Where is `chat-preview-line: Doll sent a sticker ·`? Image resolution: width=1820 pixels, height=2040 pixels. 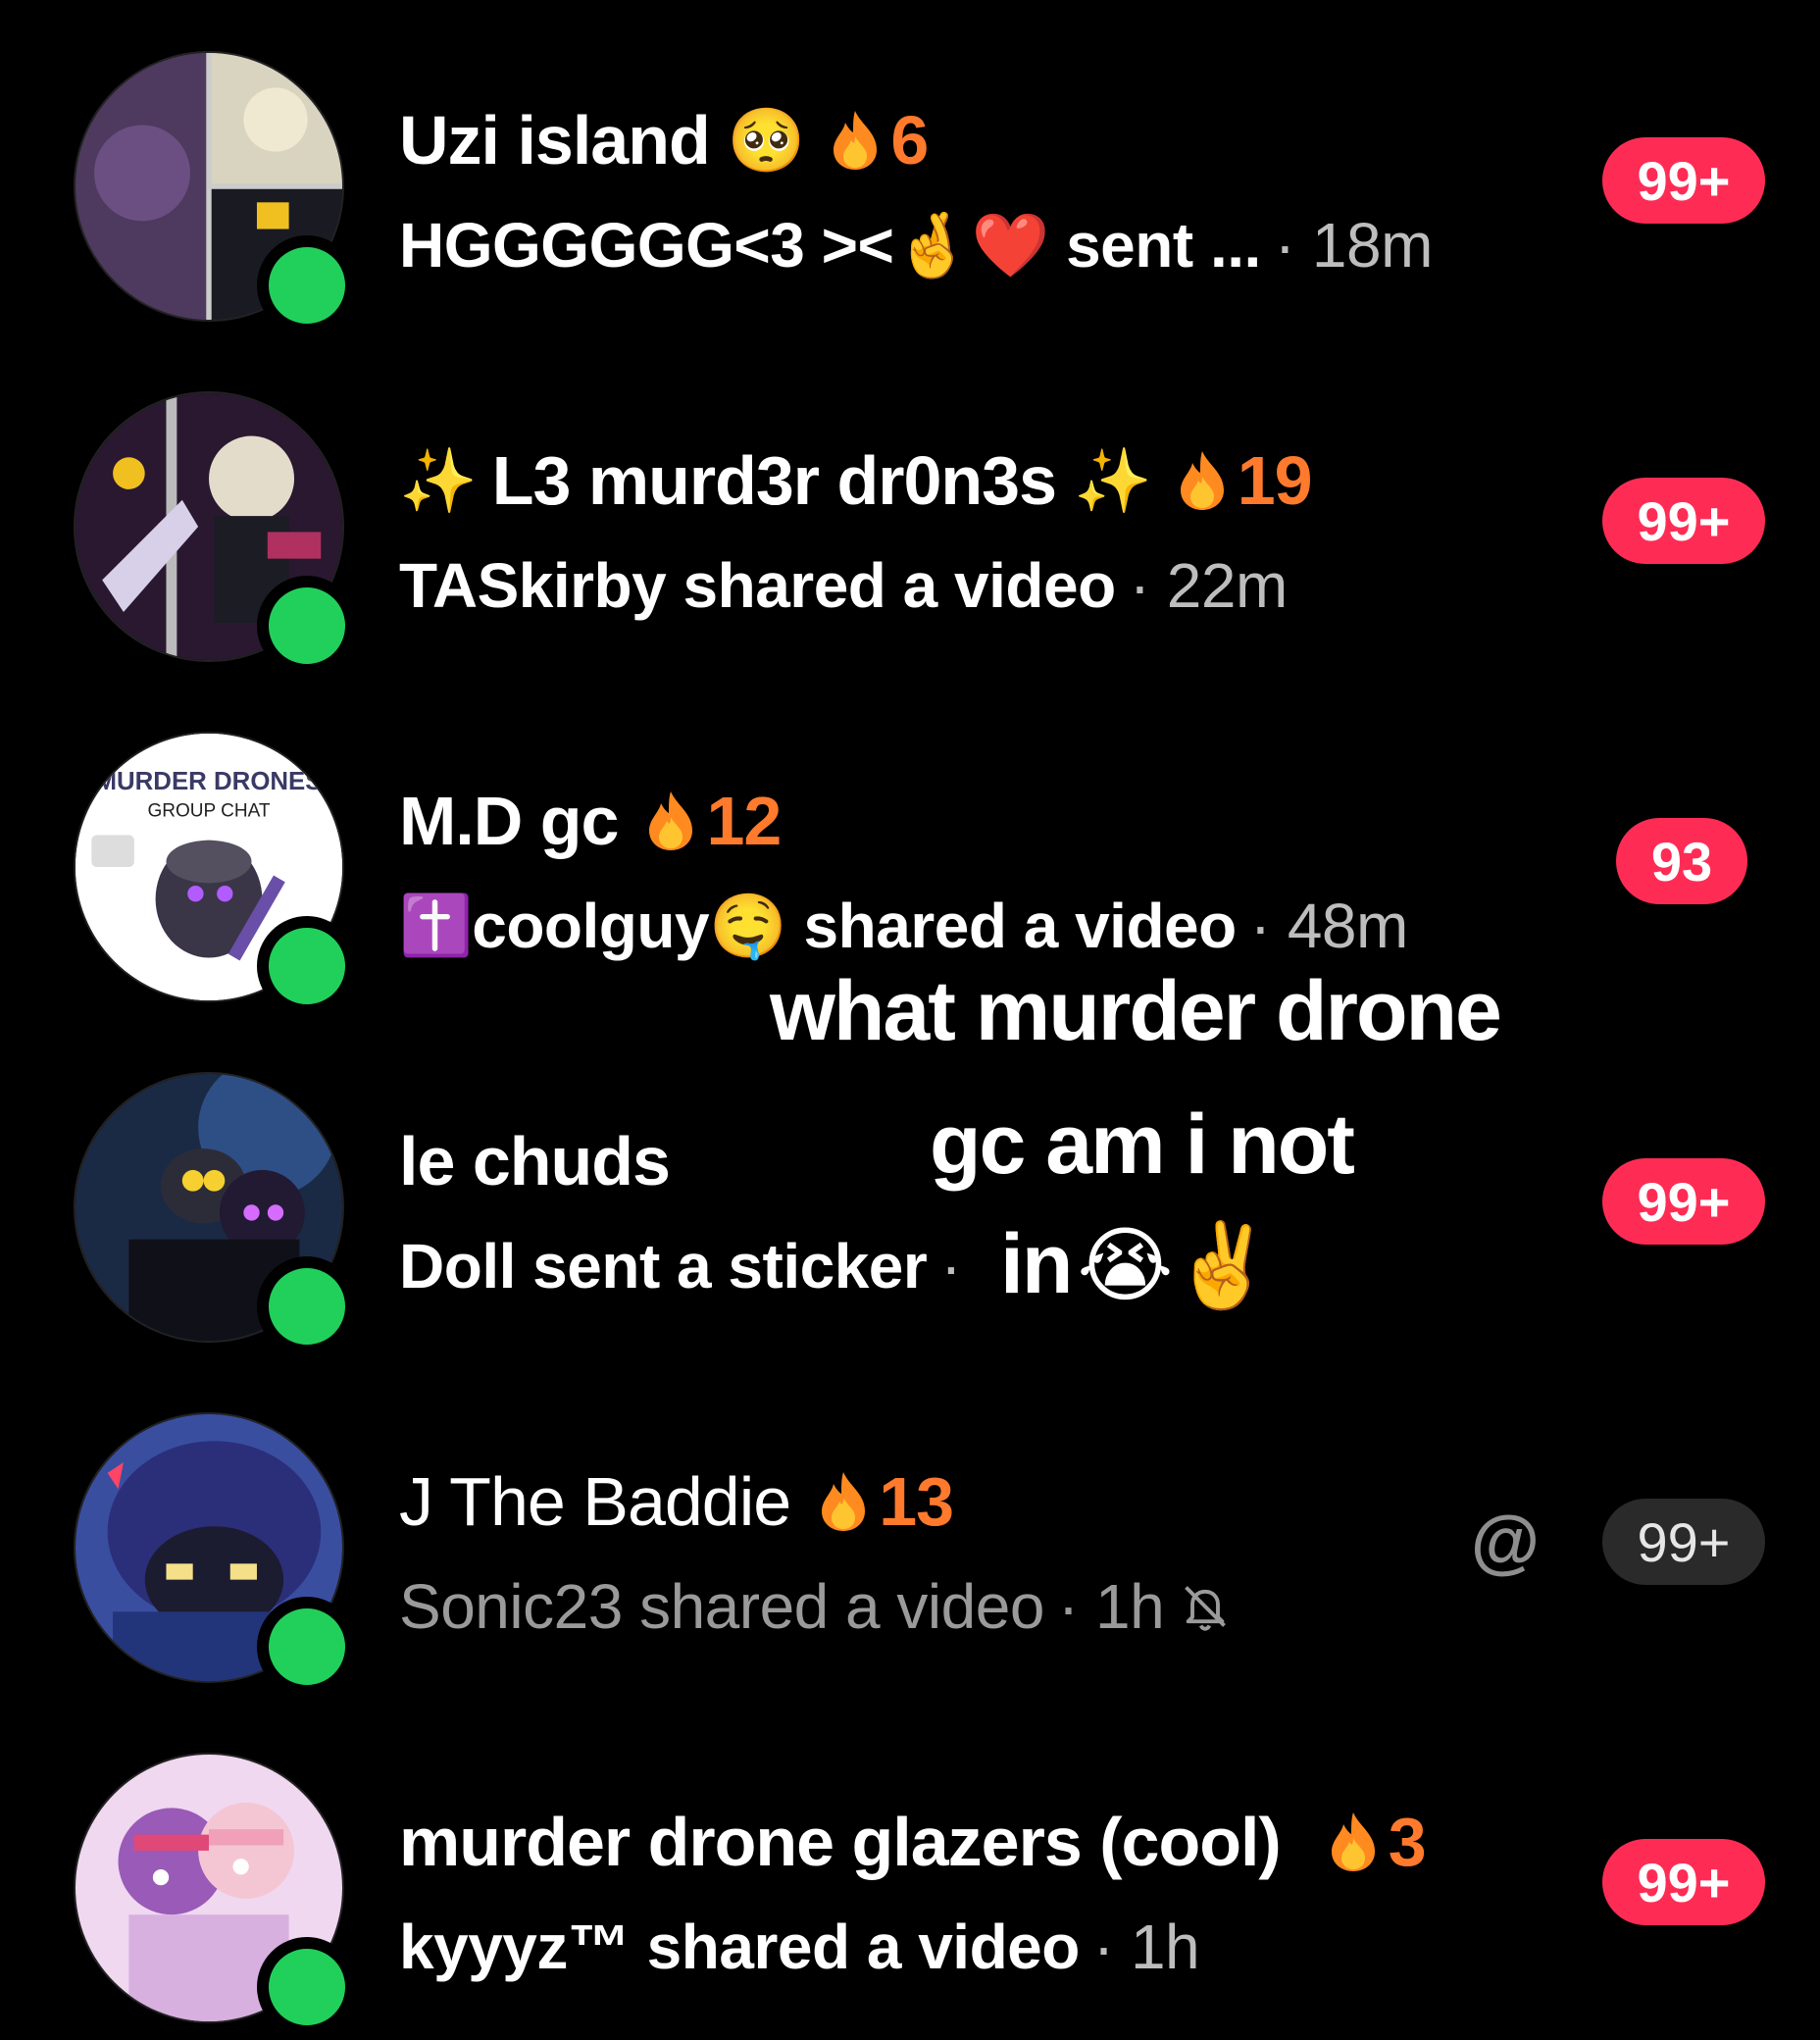 chat-preview-line: Doll sent a sticker · is located at coordinates (680, 1266).